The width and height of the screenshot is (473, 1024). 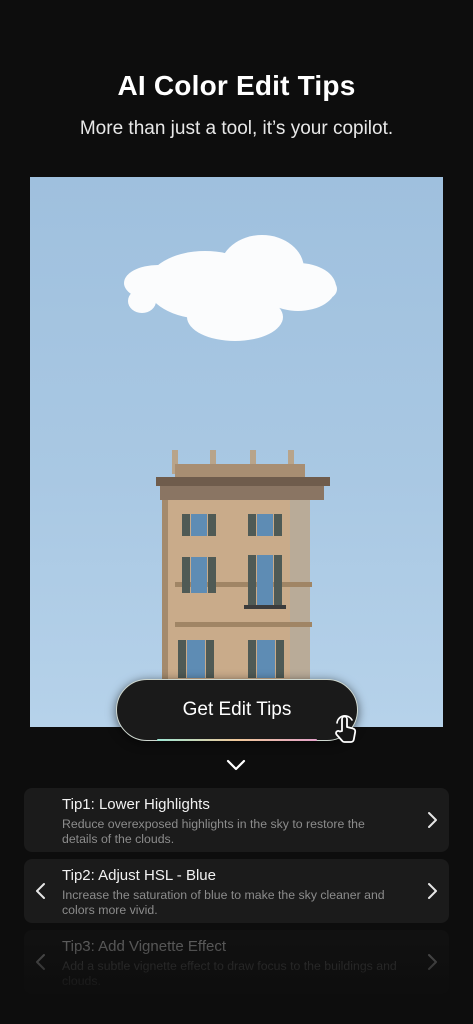 I want to click on page-title: AI Color Edit Tips, so click(x=236, y=85).